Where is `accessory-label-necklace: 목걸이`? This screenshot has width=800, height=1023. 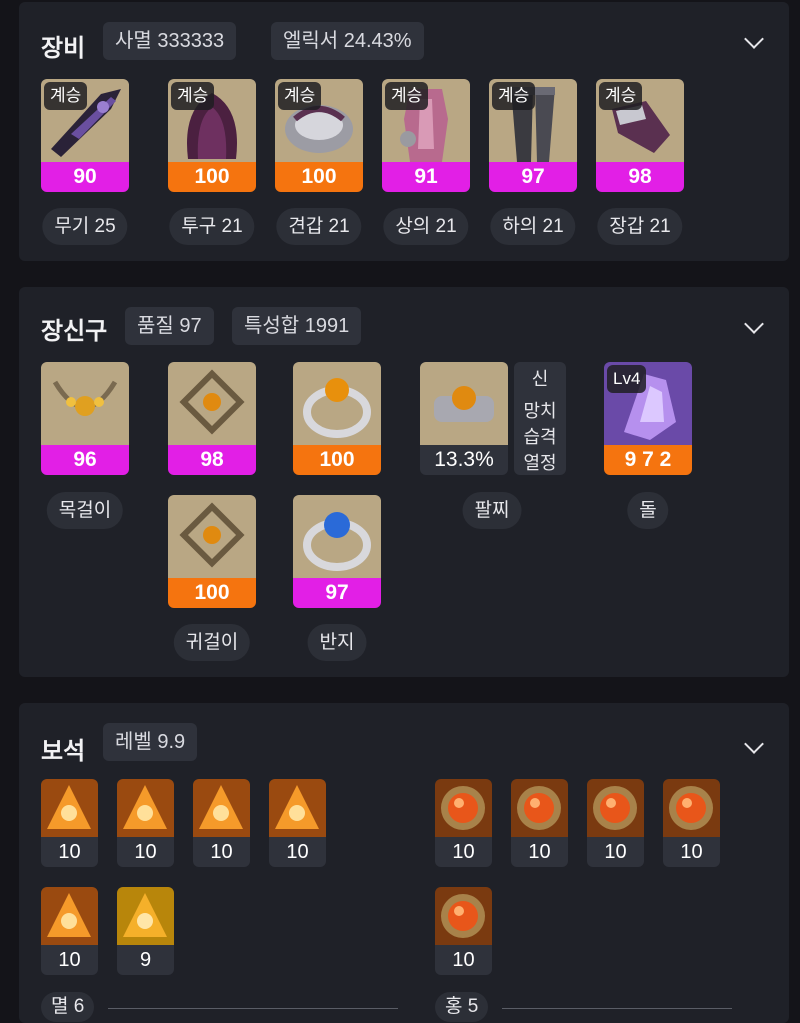
accessory-label-necklace: 목걸이 is located at coordinates (85, 510).